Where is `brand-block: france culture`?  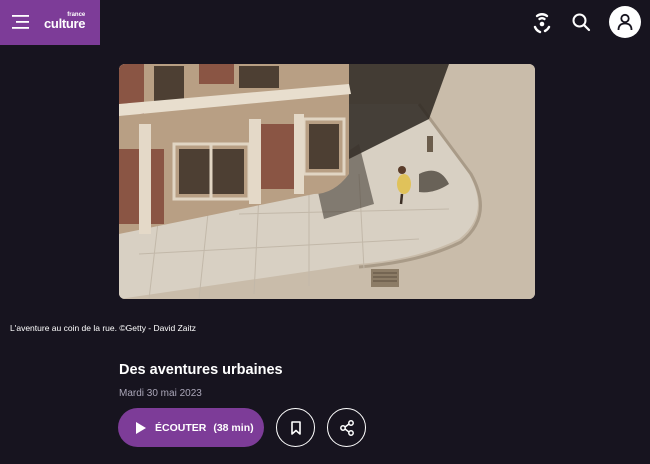
brand-block: france culture is located at coordinates (50, 22).